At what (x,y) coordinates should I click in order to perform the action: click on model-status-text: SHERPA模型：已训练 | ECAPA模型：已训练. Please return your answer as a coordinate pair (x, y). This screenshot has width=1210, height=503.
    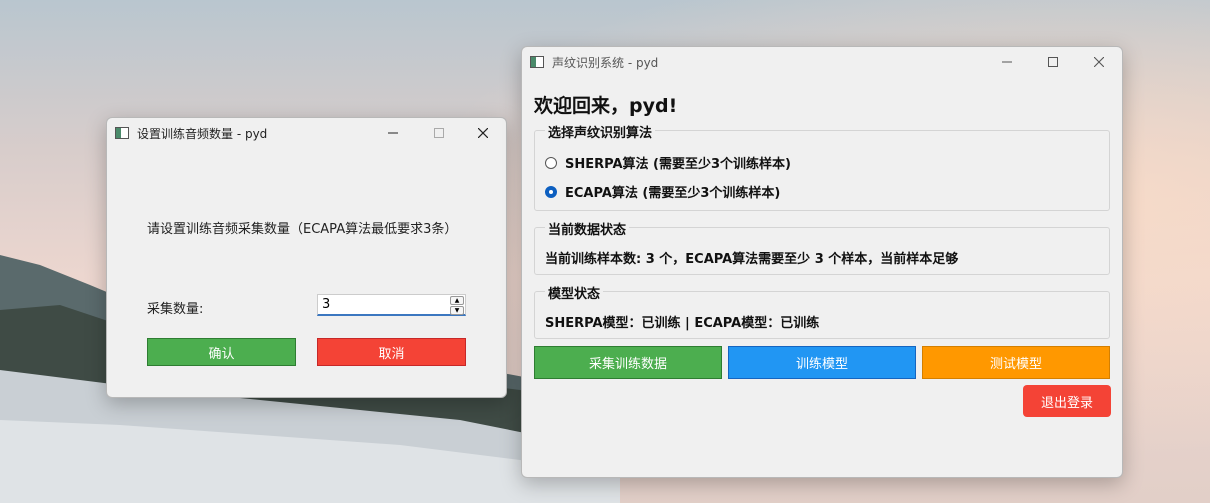
    Looking at the image, I should click on (682, 323).